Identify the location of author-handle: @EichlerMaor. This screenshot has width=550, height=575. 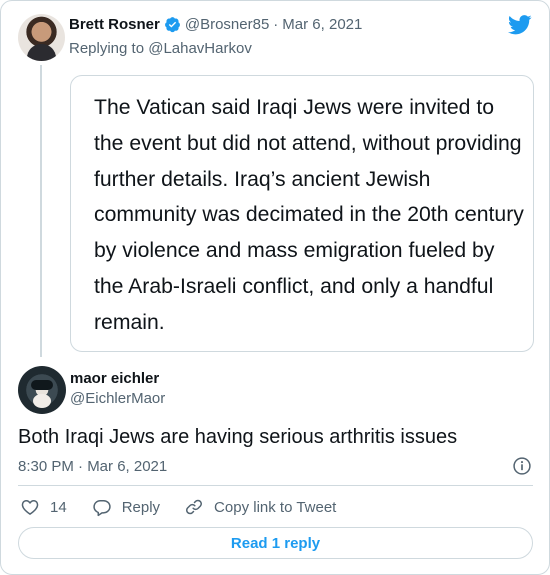
(117, 398).